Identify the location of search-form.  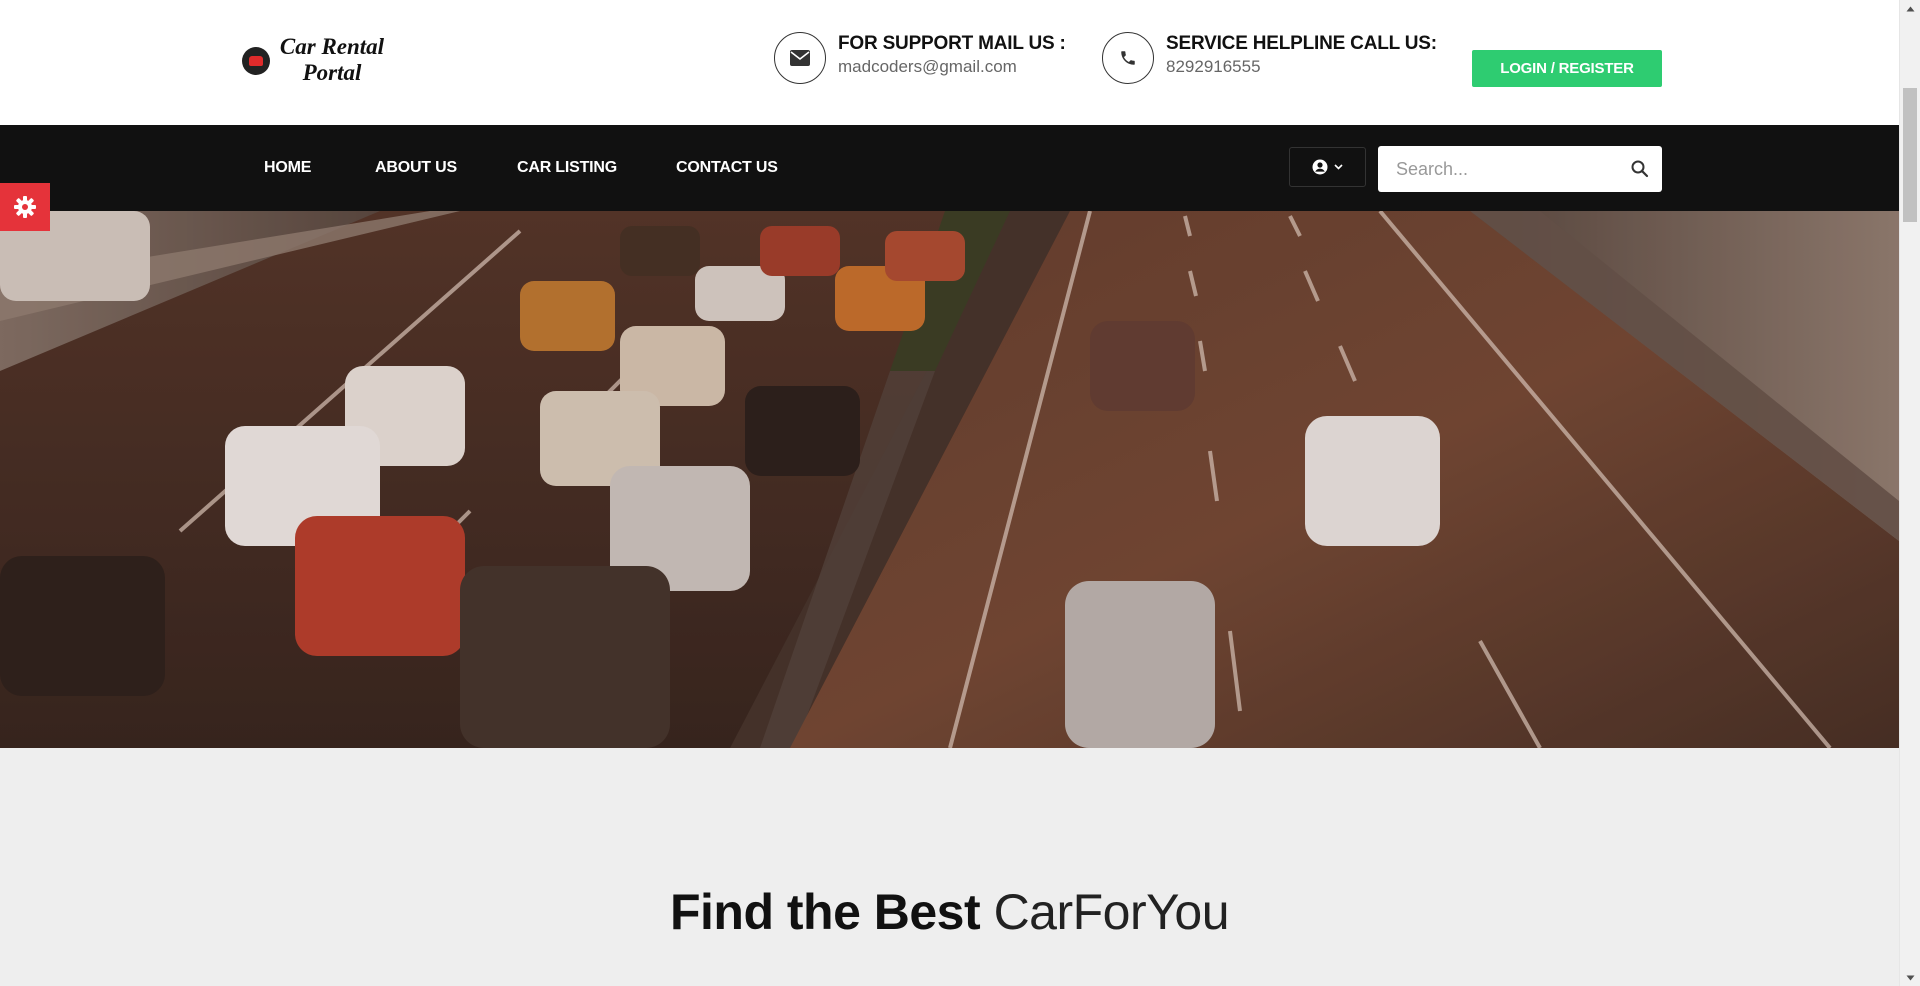
(1520, 169).